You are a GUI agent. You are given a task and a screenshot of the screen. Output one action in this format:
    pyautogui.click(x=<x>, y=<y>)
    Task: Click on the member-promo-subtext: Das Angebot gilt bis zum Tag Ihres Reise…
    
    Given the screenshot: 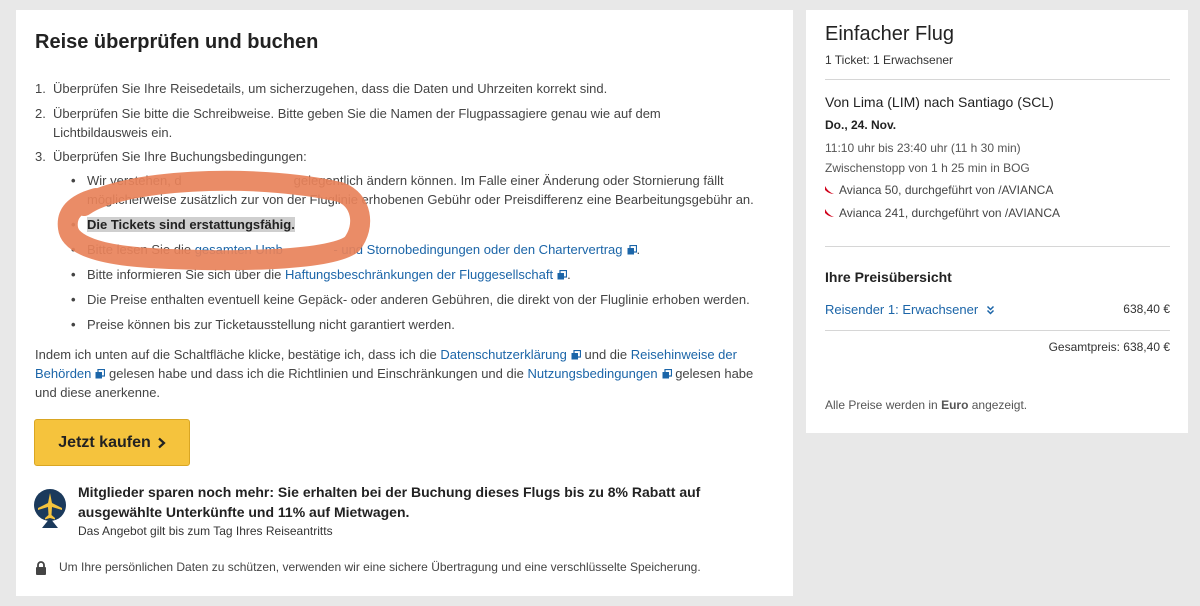 What is the action you would take?
    pyautogui.click(x=205, y=531)
    